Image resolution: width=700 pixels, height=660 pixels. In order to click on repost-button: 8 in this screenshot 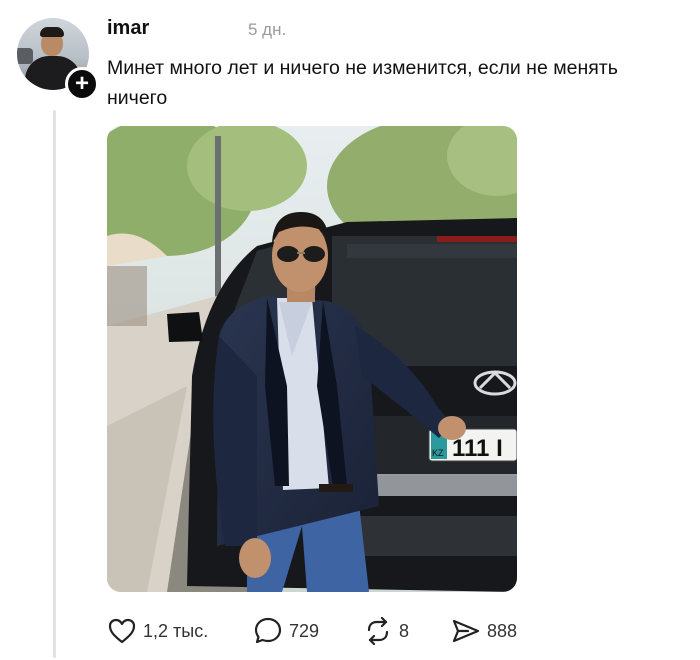, I will do `click(386, 631)`.